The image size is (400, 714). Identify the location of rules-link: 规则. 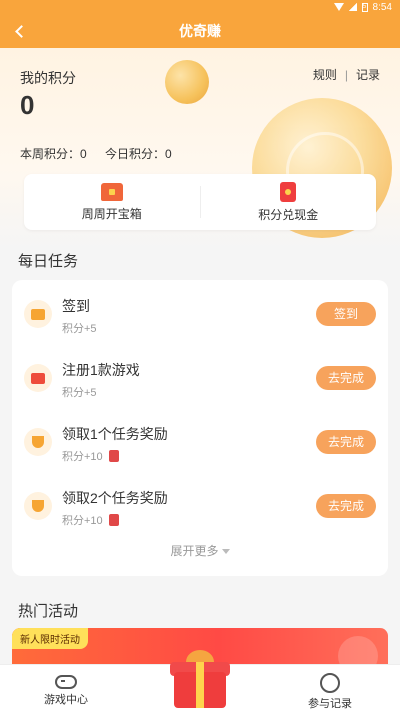
(325, 74).